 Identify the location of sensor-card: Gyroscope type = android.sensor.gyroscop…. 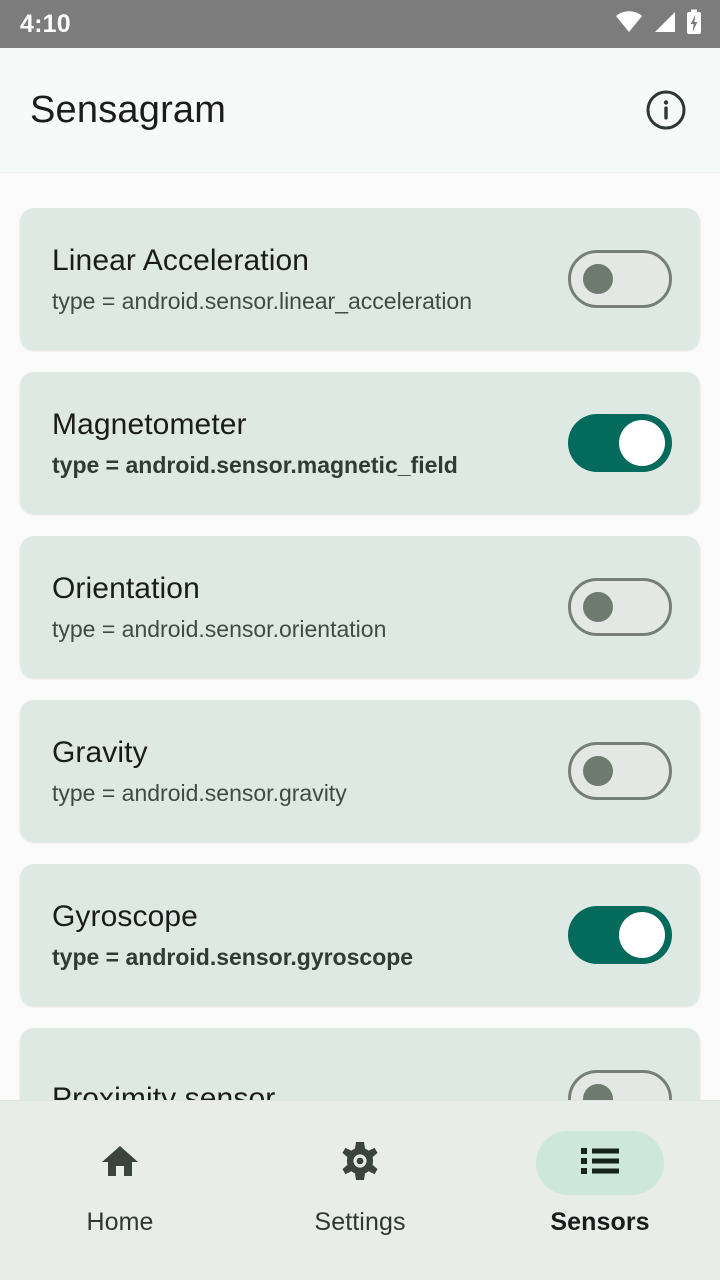
(360, 935).